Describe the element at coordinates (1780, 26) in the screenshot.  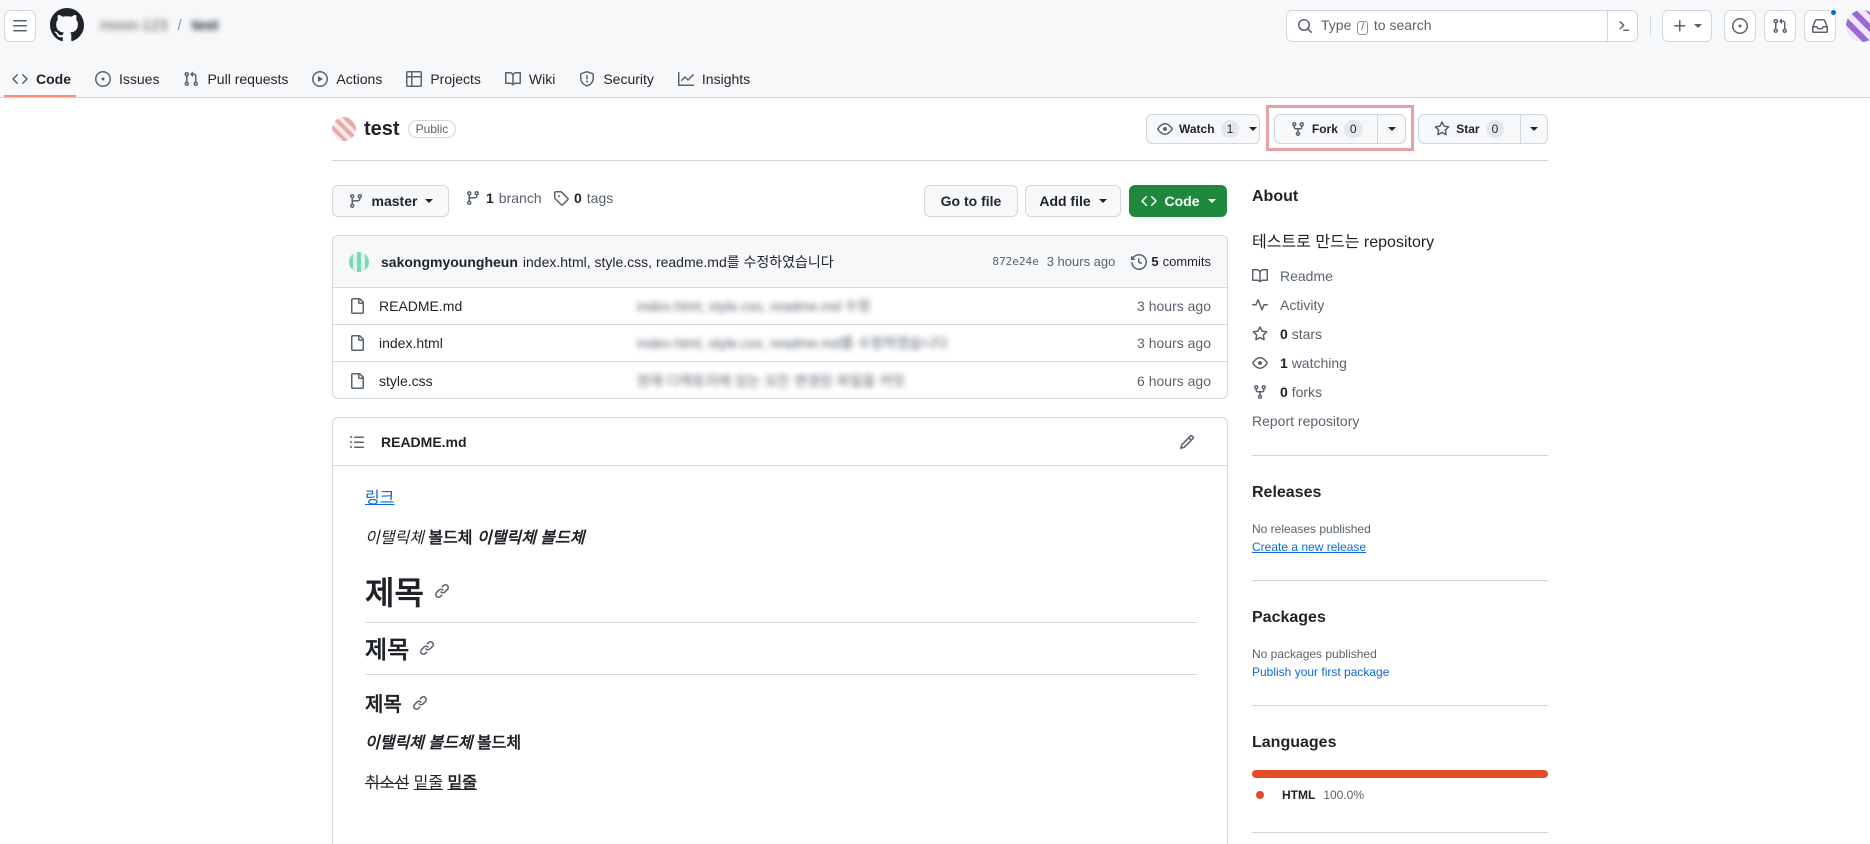
I see `pull-requests-button` at that location.